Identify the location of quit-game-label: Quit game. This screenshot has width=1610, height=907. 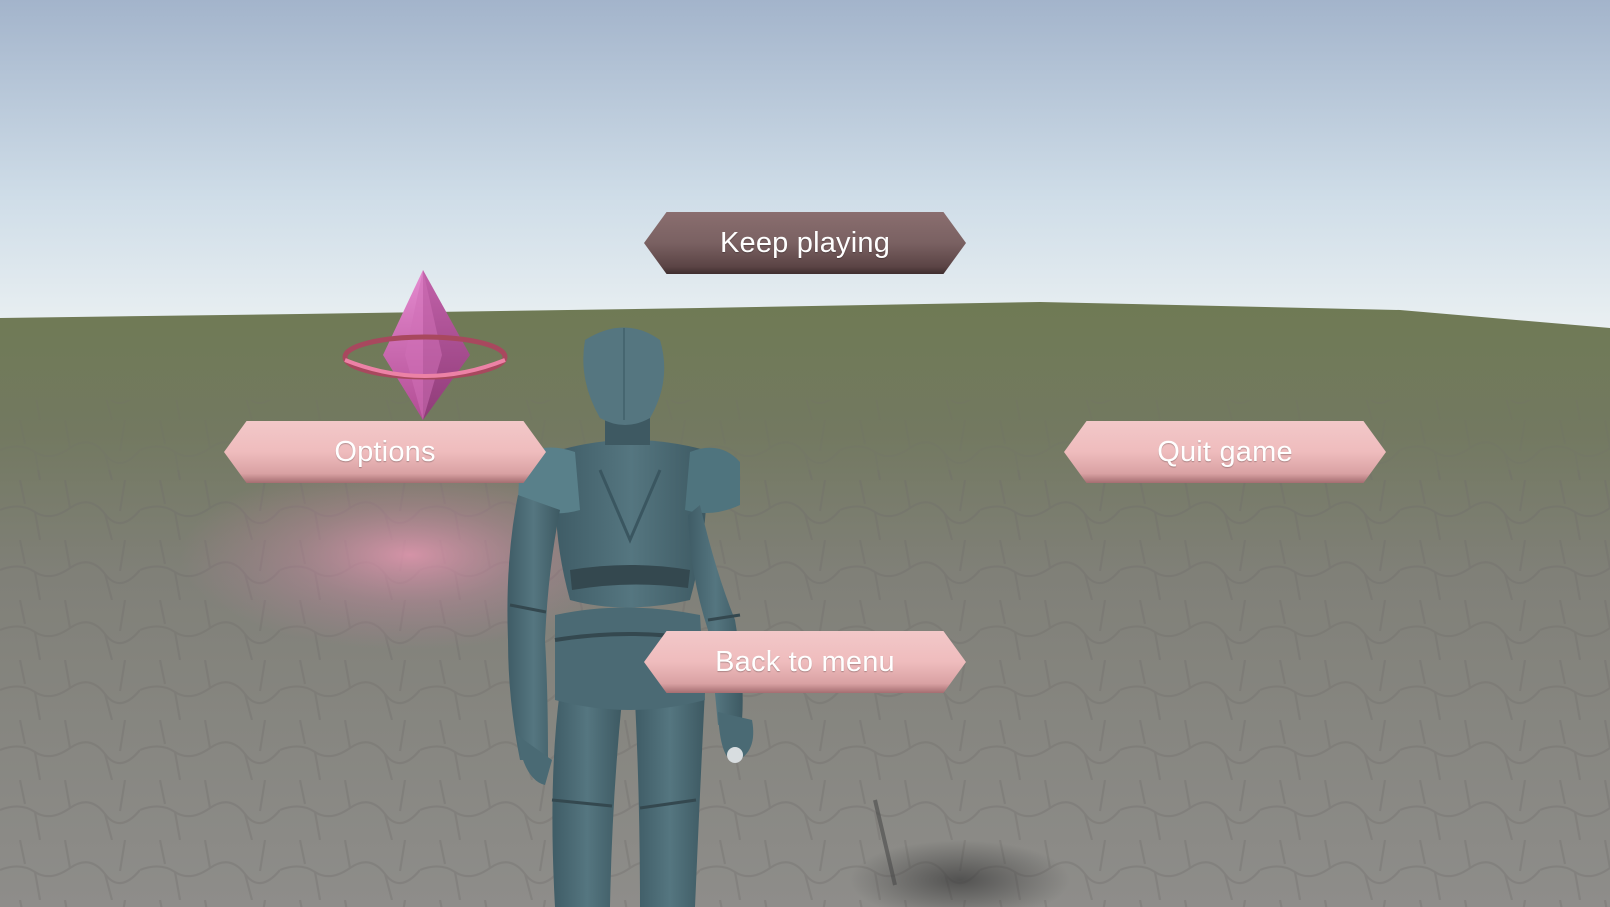
(1225, 451).